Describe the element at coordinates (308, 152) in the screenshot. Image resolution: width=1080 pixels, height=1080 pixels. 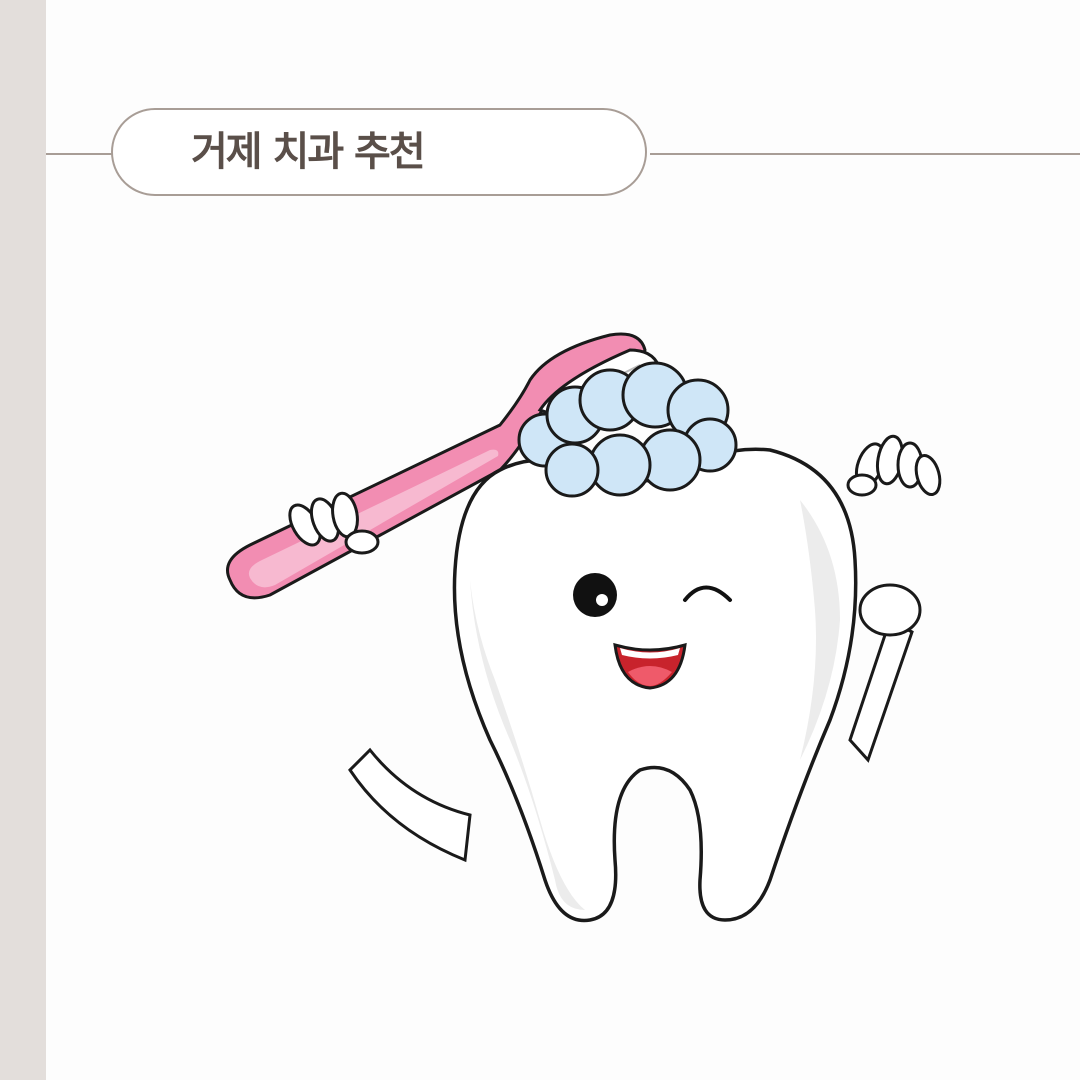
I see `page-title: 거제 치과 추천` at that location.